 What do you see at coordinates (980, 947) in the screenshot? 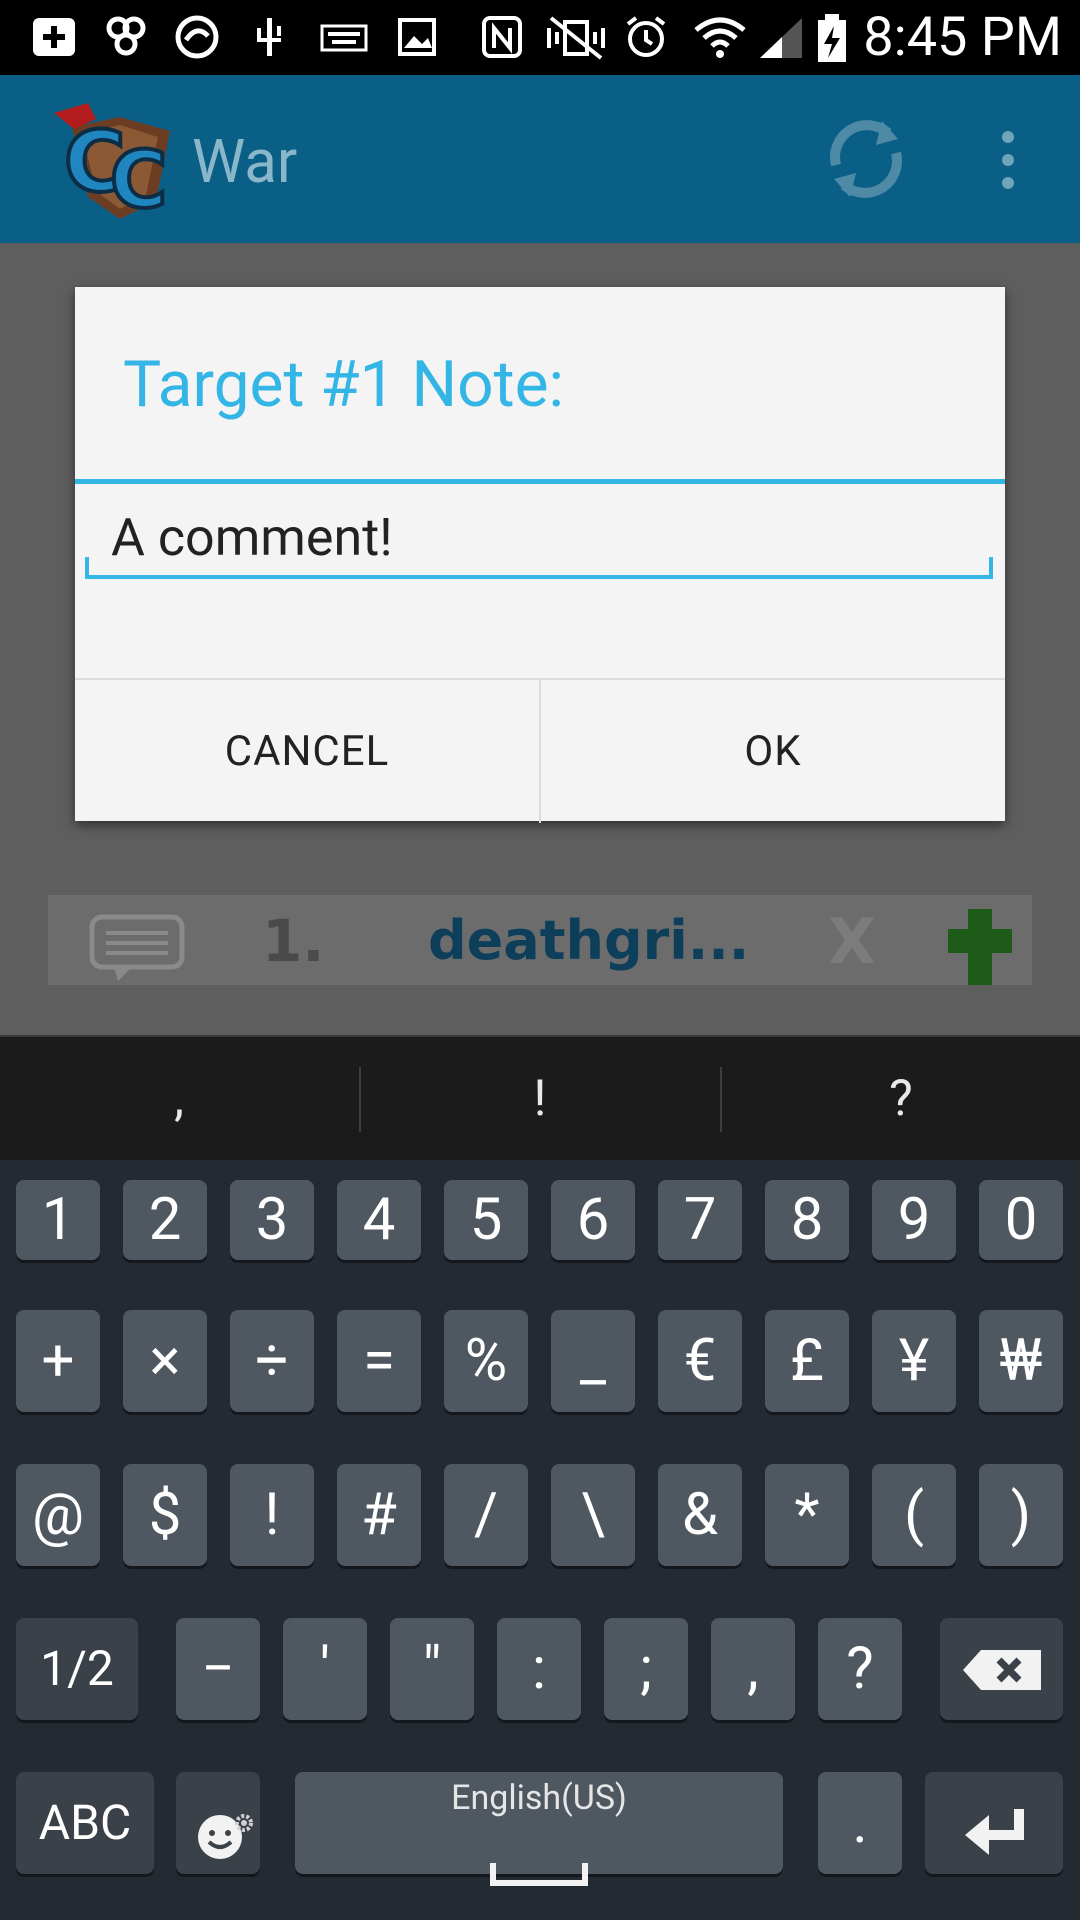
I see `add-plus-icon` at bounding box center [980, 947].